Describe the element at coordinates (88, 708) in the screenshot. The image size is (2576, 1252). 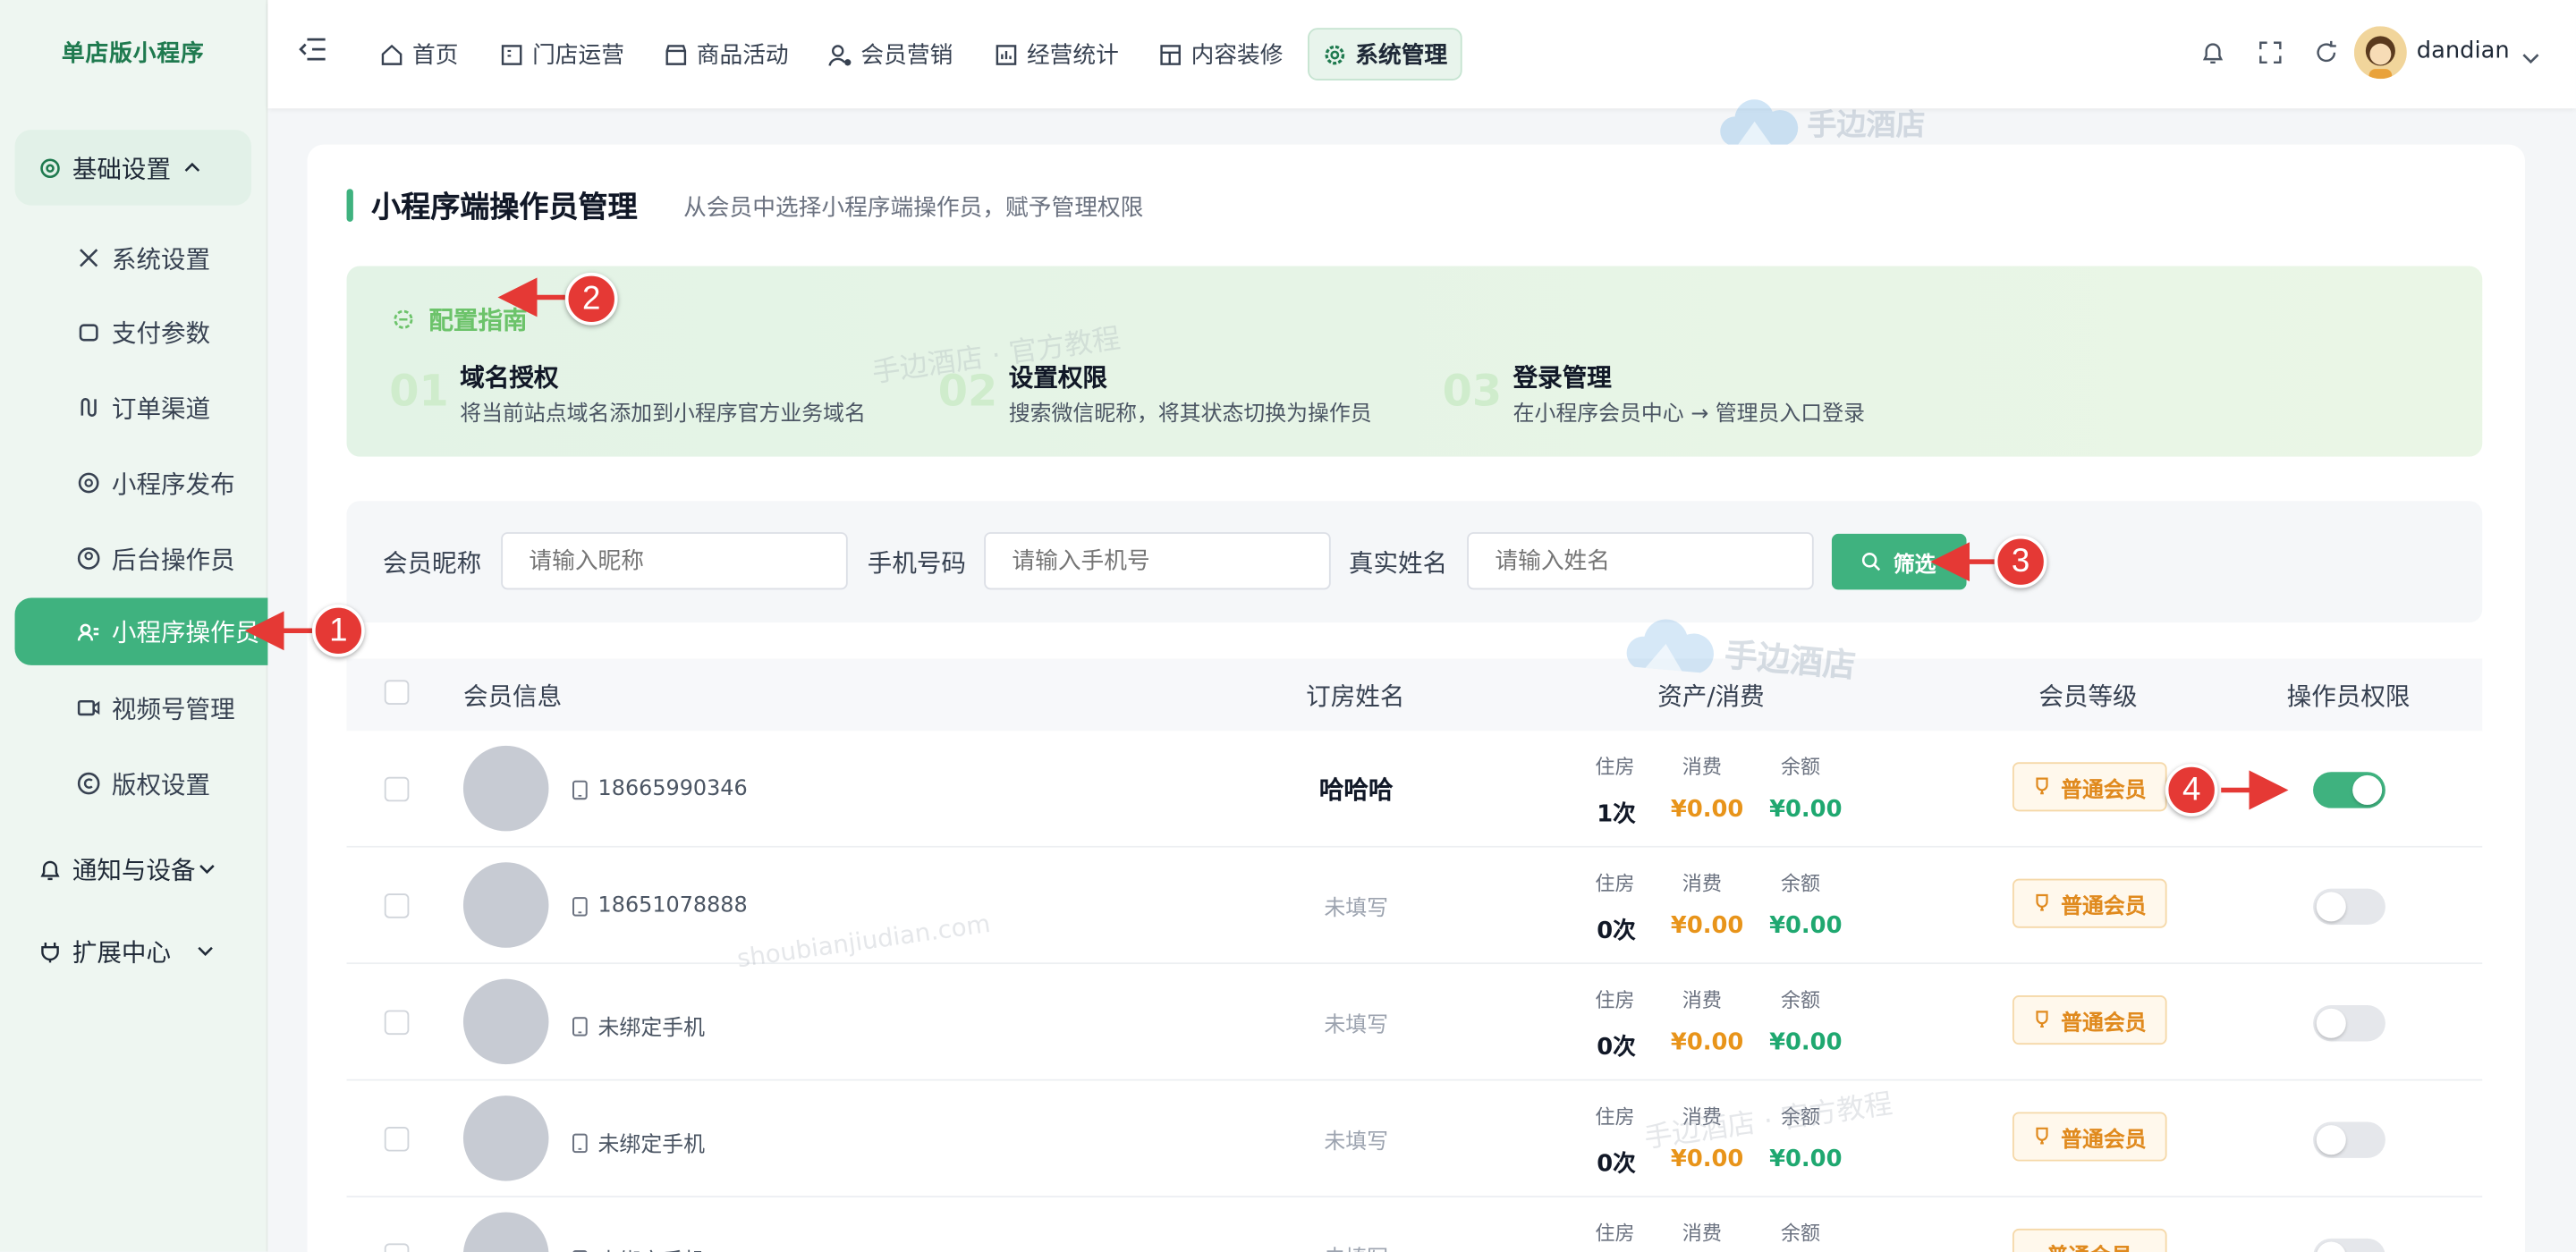
I see `video-icon` at that location.